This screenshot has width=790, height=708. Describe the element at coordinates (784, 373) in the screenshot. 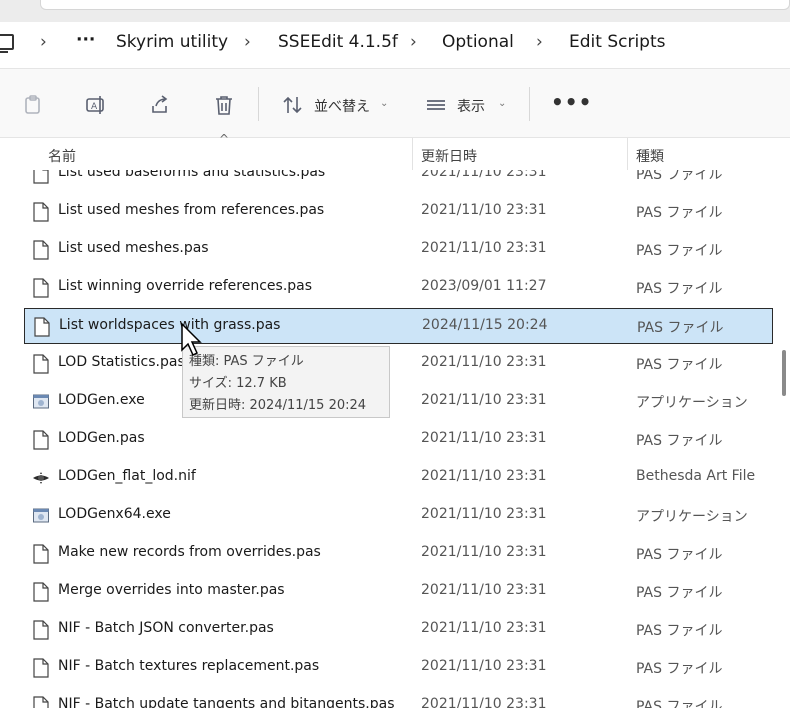

I see `scrollbar-thumb` at that location.